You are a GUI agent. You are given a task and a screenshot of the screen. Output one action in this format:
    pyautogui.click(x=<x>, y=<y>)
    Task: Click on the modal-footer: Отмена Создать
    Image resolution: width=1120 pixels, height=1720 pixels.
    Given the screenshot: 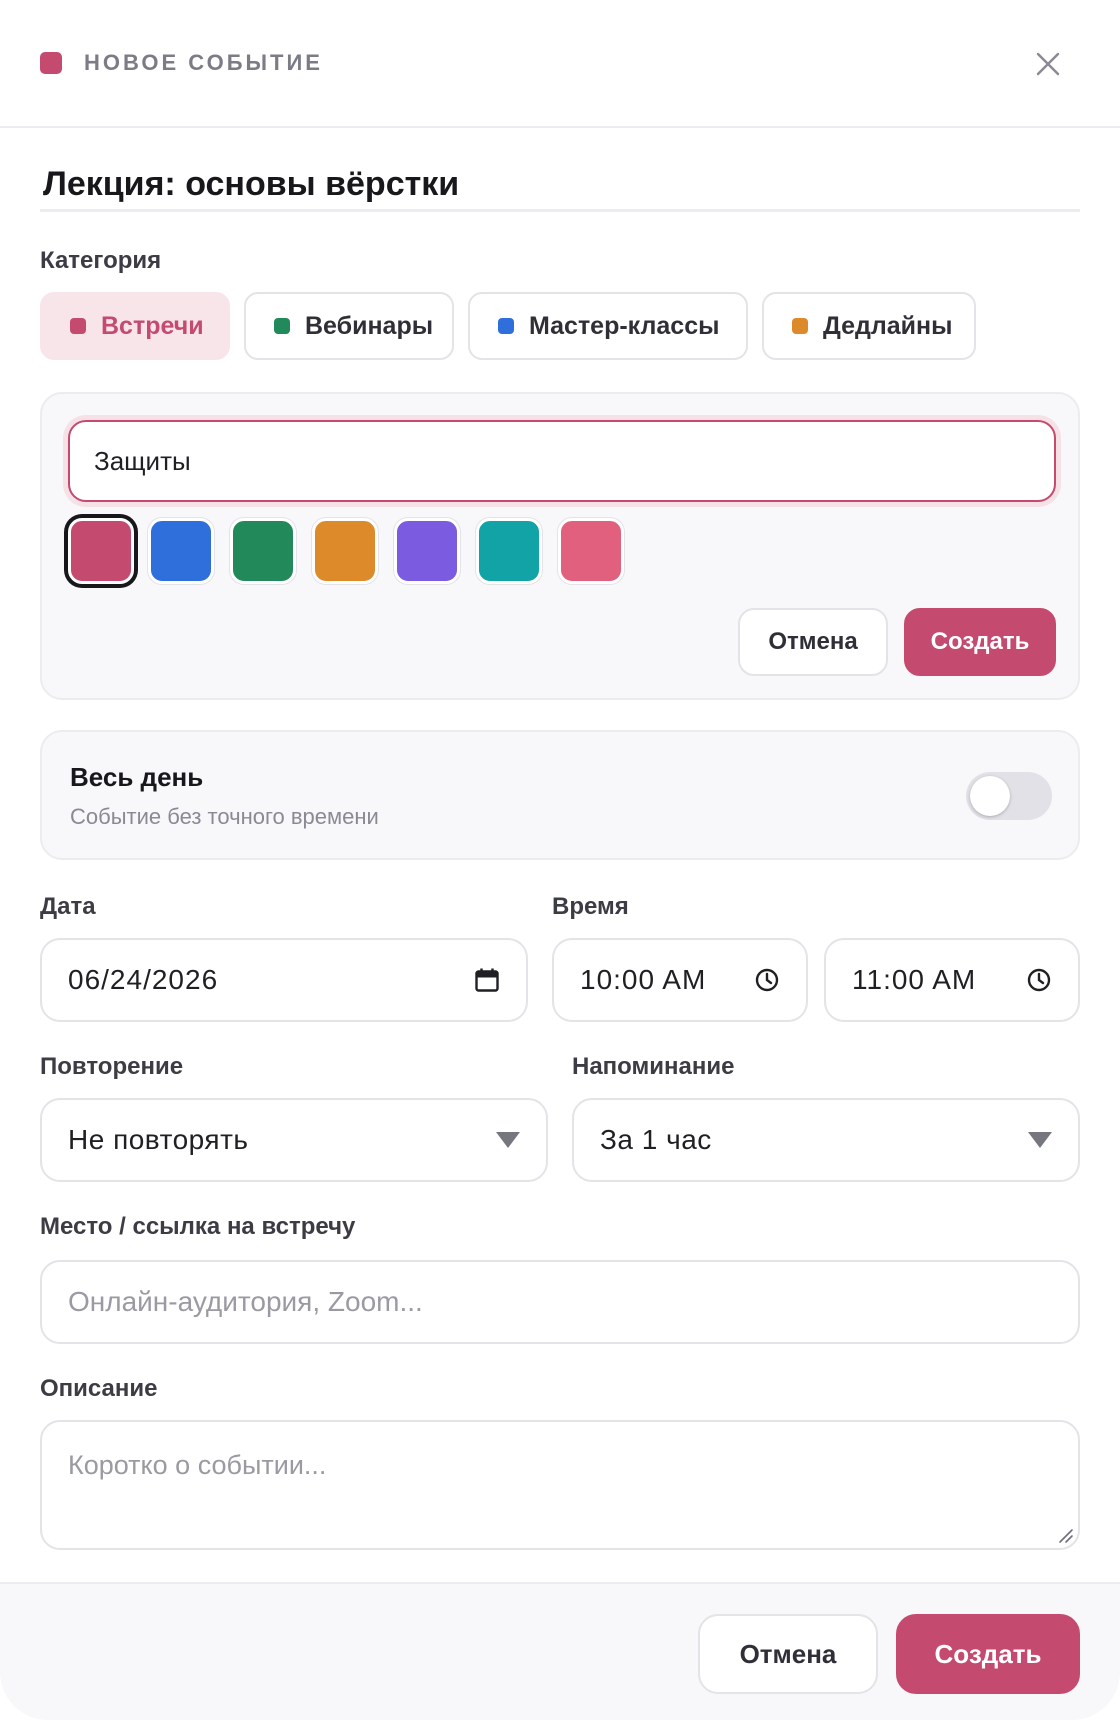 What is the action you would take?
    pyautogui.click(x=560, y=1651)
    